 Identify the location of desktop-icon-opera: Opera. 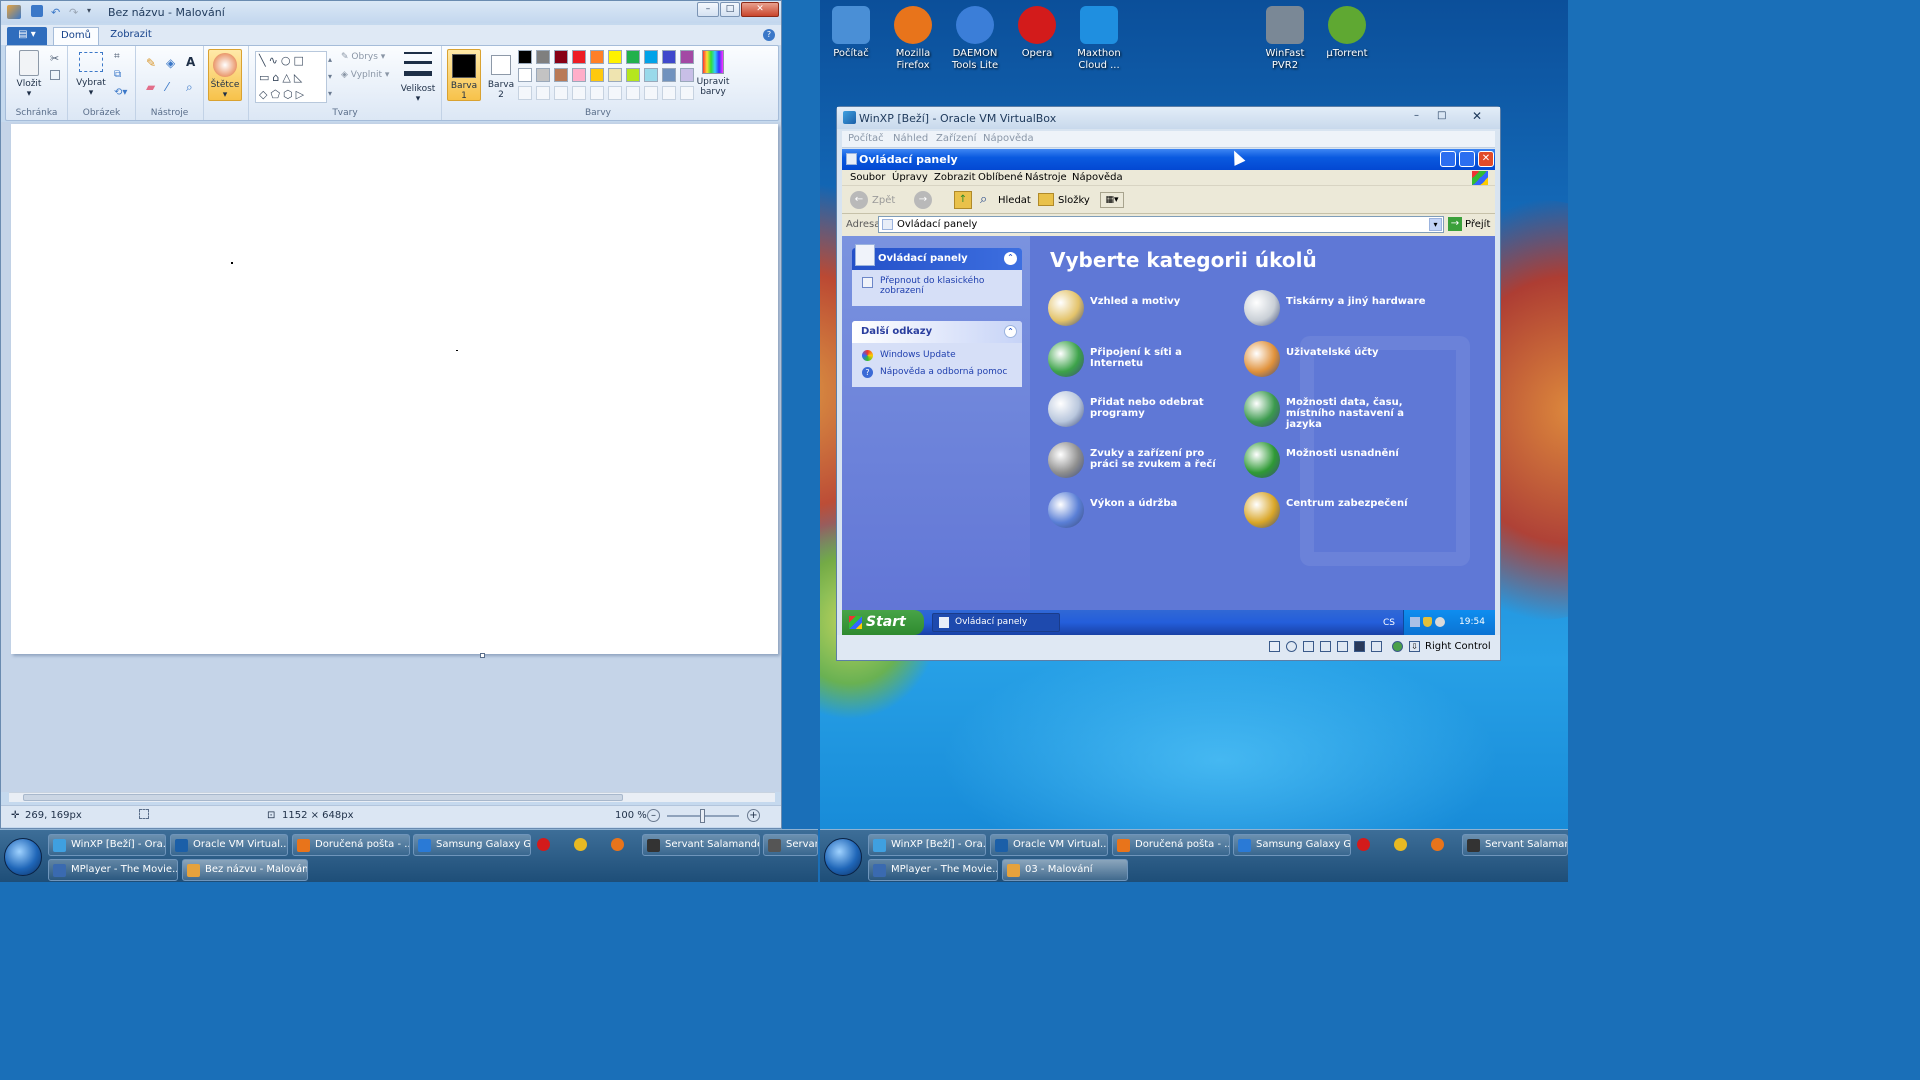
(1037, 33).